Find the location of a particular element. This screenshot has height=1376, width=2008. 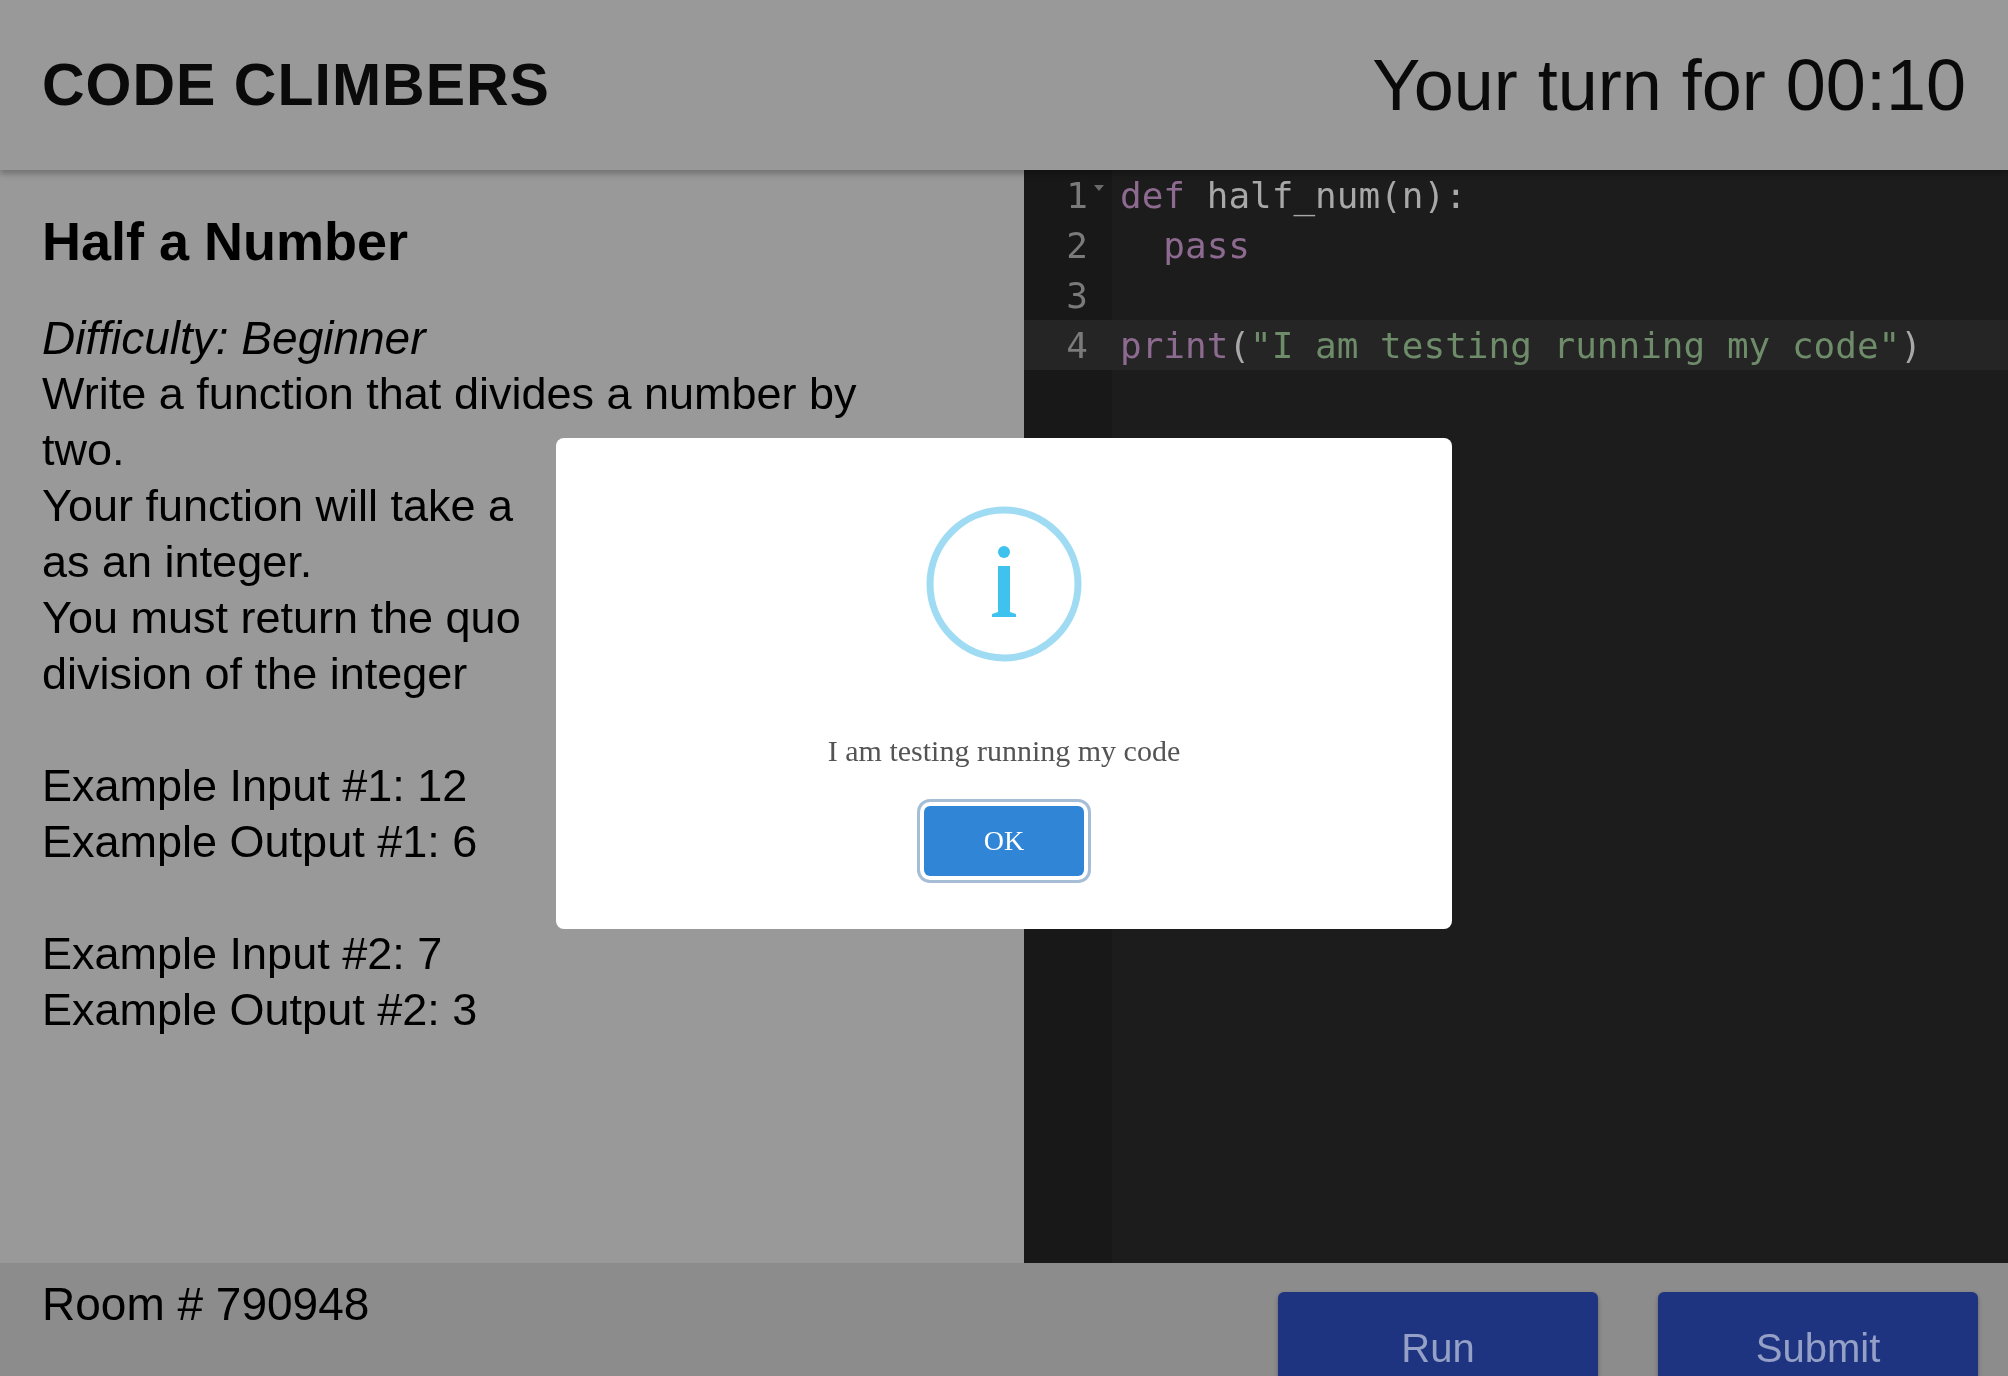

info-icon is located at coordinates (1004, 584).